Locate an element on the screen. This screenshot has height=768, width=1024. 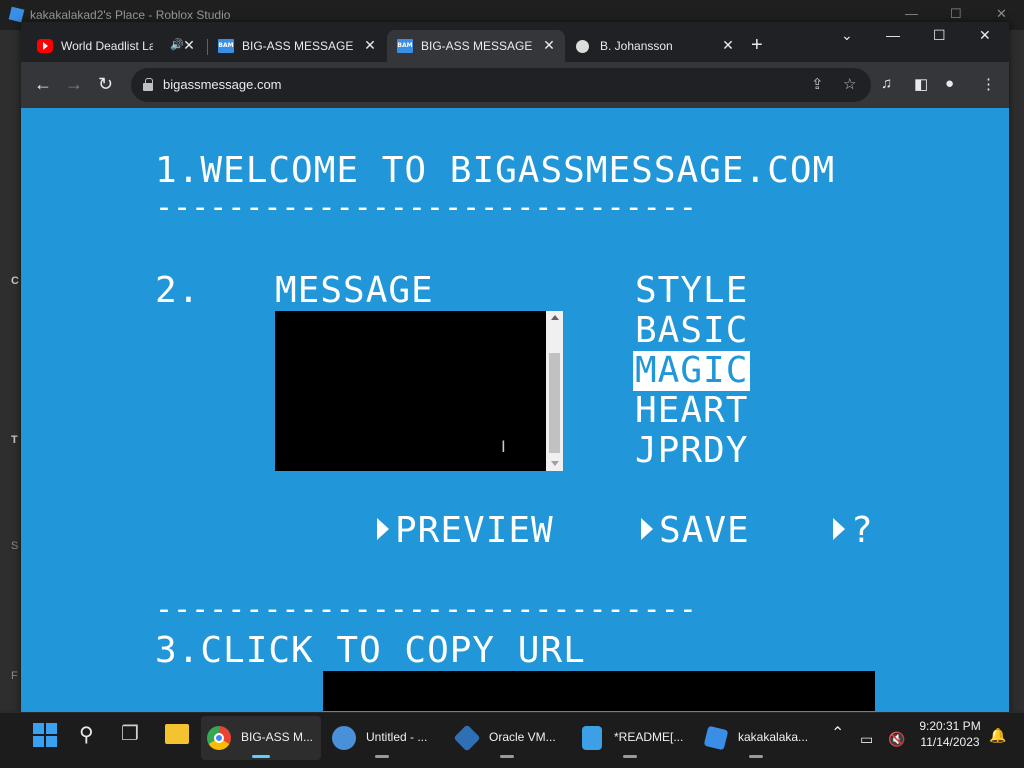
virtualbox-icon is located at coordinates (467, 738).